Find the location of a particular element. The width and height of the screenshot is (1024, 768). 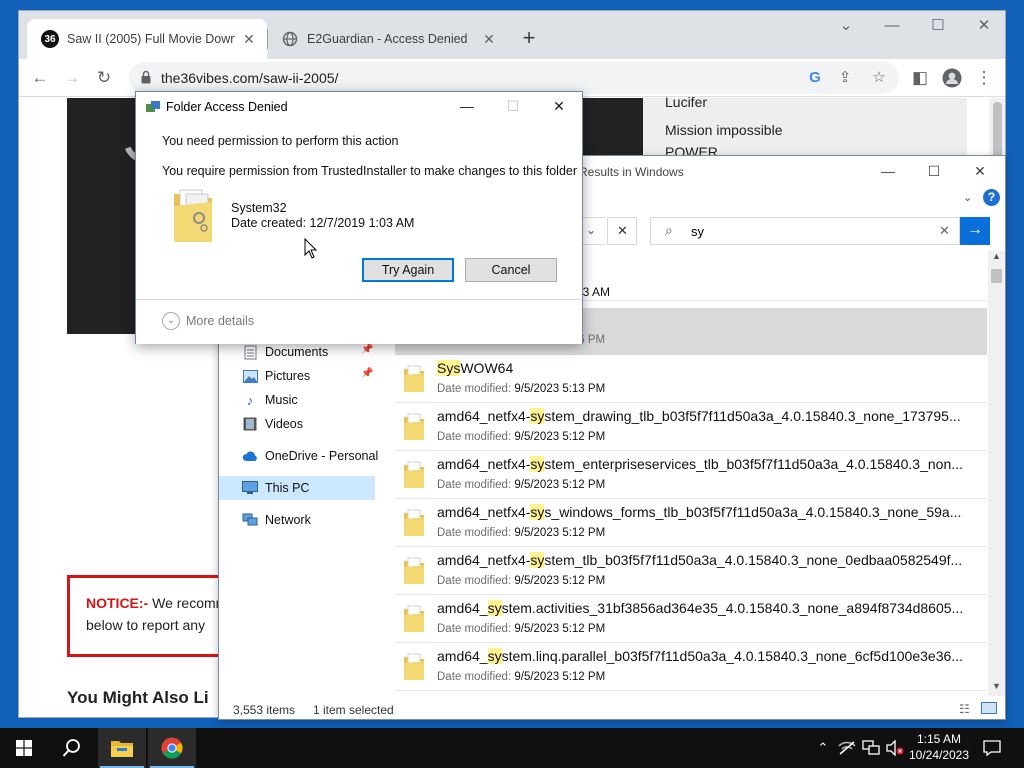

notice-label: NOTICE:- is located at coordinates (117, 603).